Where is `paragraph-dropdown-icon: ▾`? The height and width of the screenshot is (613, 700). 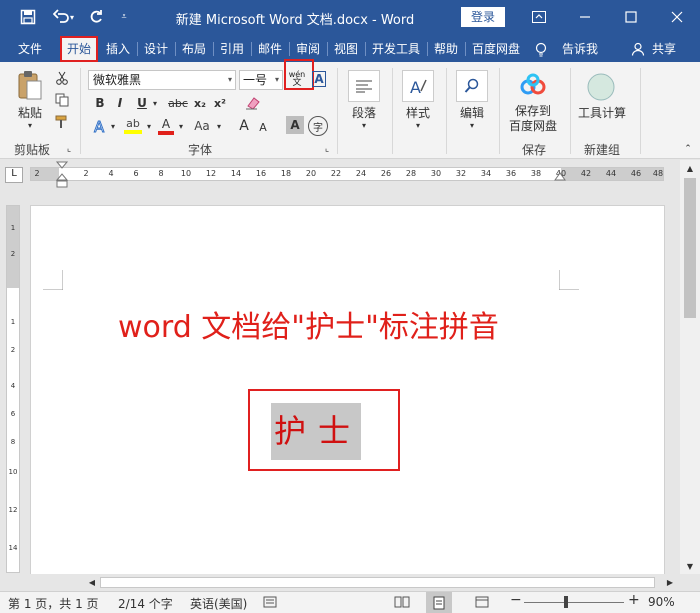 paragraph-dropdown-icon: ▾ is located at coordinates (364, 125).